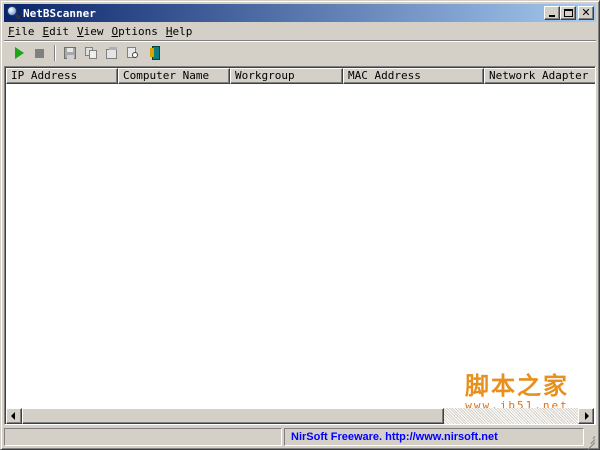 The width and height of the screenshot is (600, 450). I want to click on scroll-right-button, so click(586, 416).